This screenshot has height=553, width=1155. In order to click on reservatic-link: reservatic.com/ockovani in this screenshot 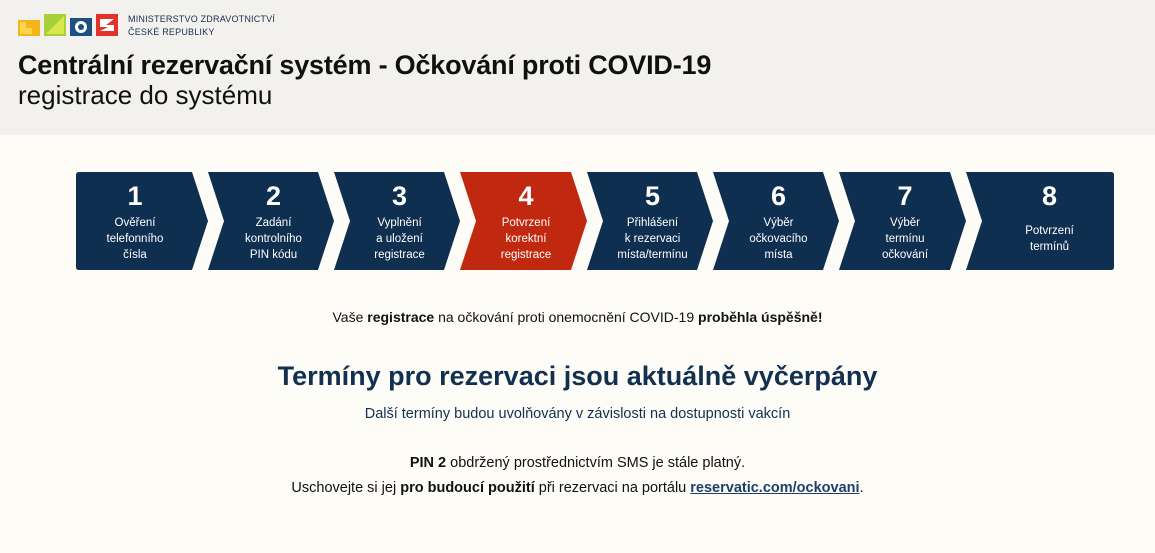, I will do `click(774, 488)`.